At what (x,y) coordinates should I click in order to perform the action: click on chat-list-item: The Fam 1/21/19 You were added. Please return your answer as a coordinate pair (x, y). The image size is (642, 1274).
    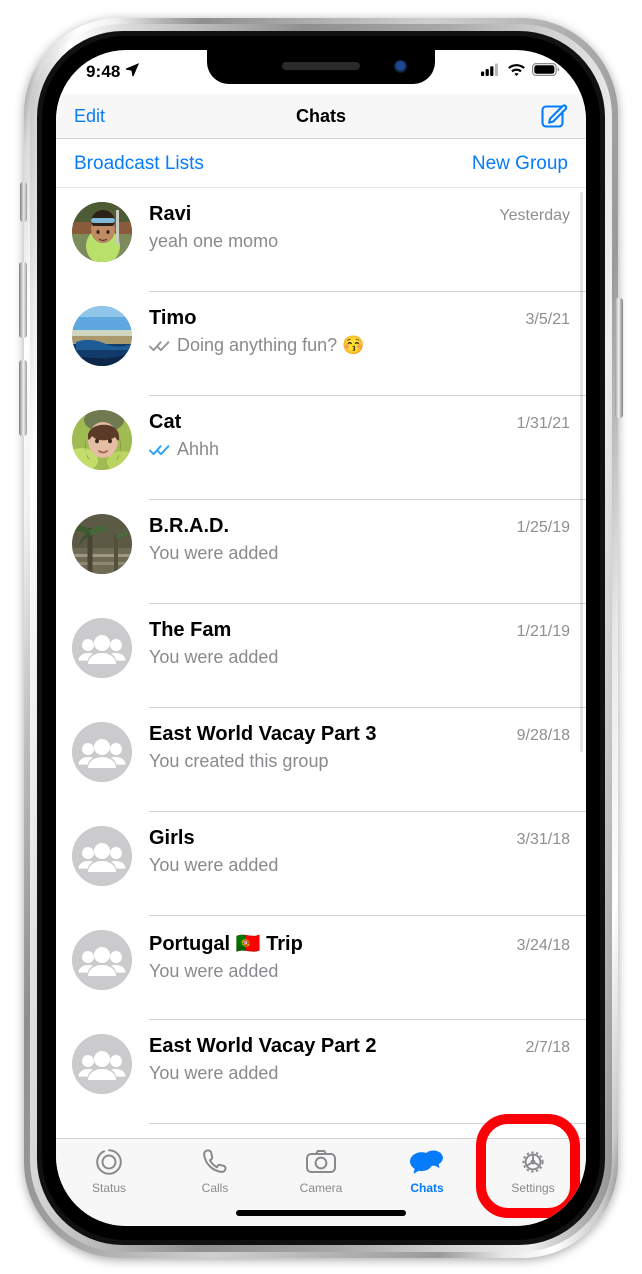
    Looking at the image, I should click on (321, 656).